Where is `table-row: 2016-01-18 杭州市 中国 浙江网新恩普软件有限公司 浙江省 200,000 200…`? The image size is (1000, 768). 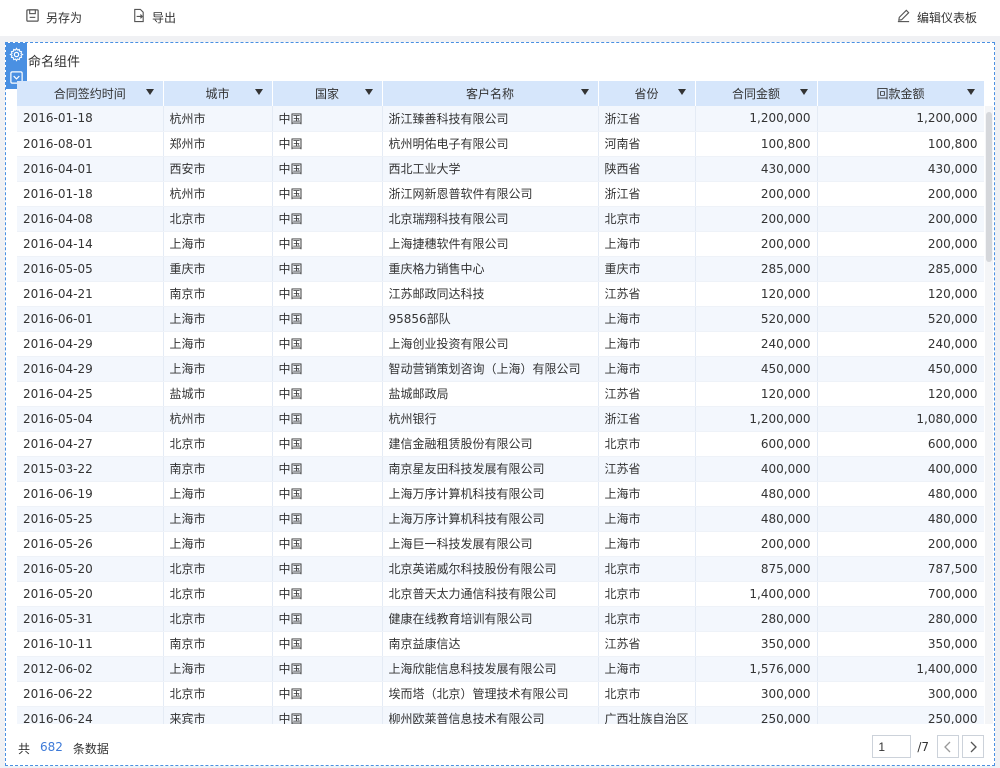 table-row: 2016-01-18 杭州市 中国 浙江网新恩普软件有限公司 浙江省 200,000 200… is located at coordinates (500, 194).